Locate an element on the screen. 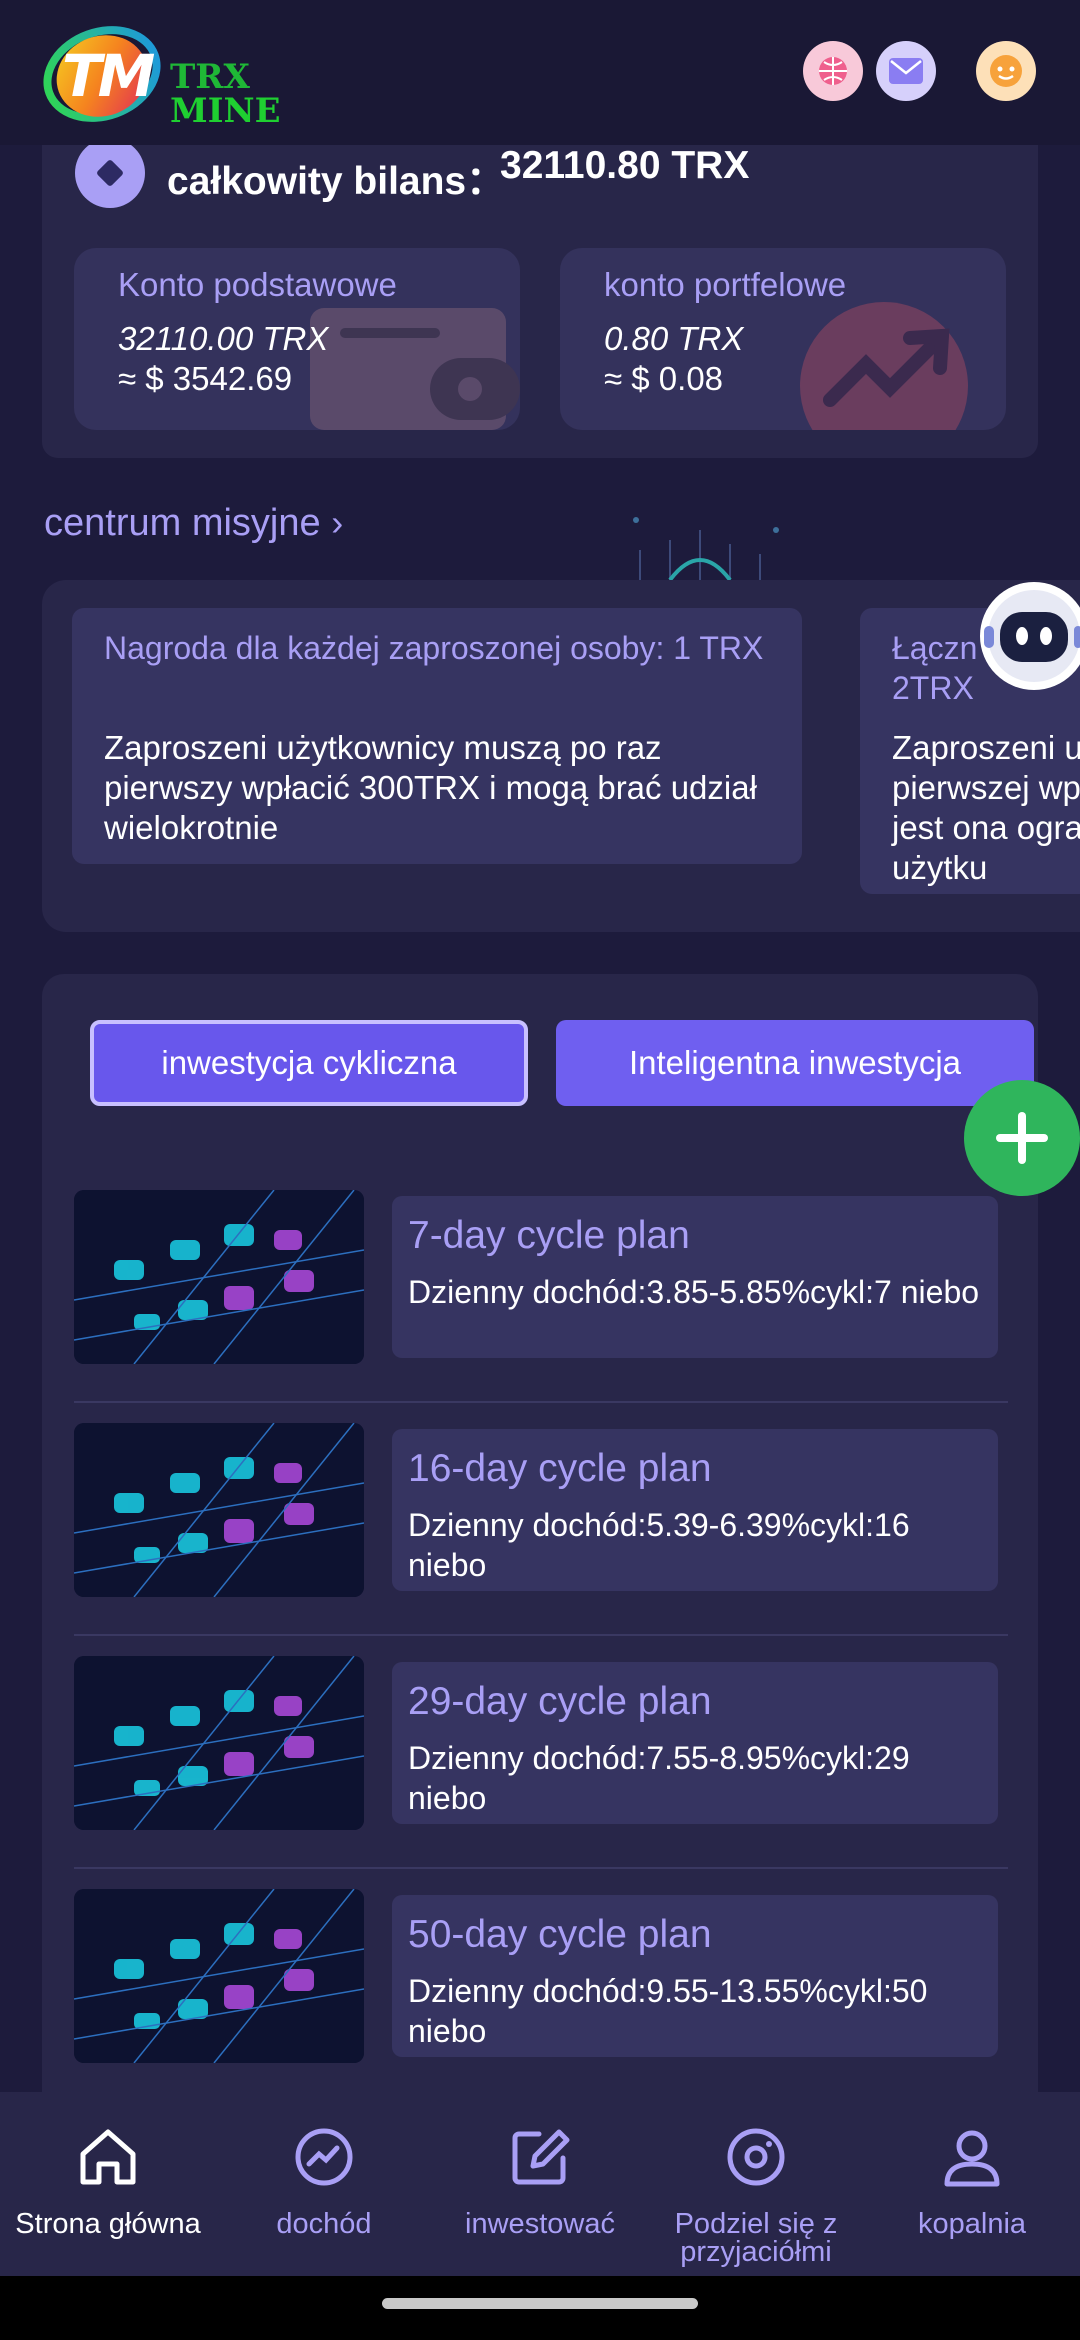 The height and width of the screenshot is (2340, 1080). tab-smart-investment: Inteligentna inwestycja is located at coordinates (795, 1063).